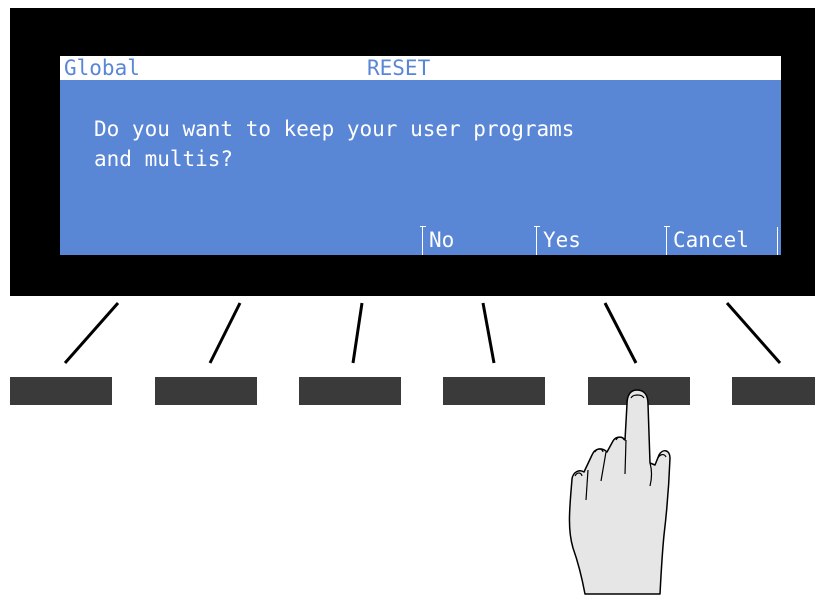  I want to click on softkey-label-row: No Yes Cancel, so click(420, 240).